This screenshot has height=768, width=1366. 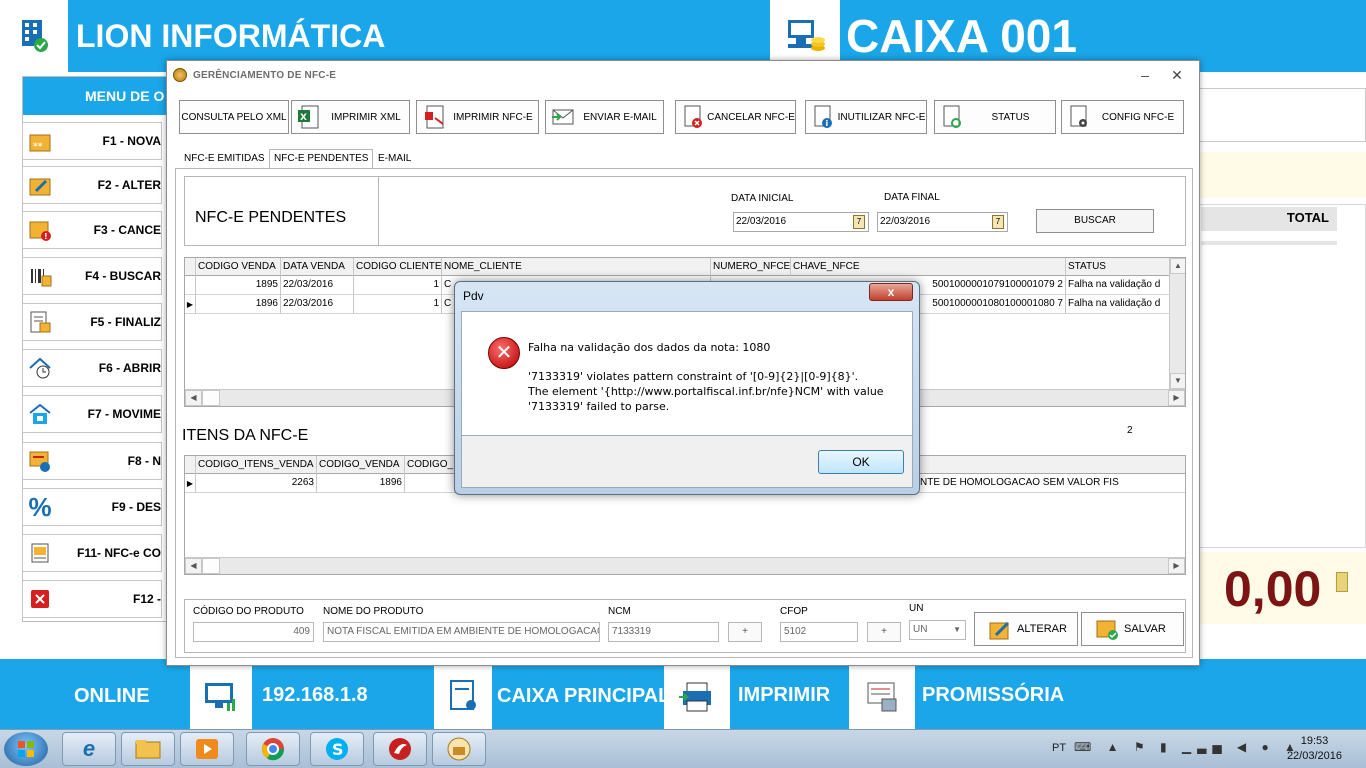 What do you see at coordinates (131, 141) in the screenshot?
I see `menu-item-label: F1 - NOVA` at bounding box center [131, 141].